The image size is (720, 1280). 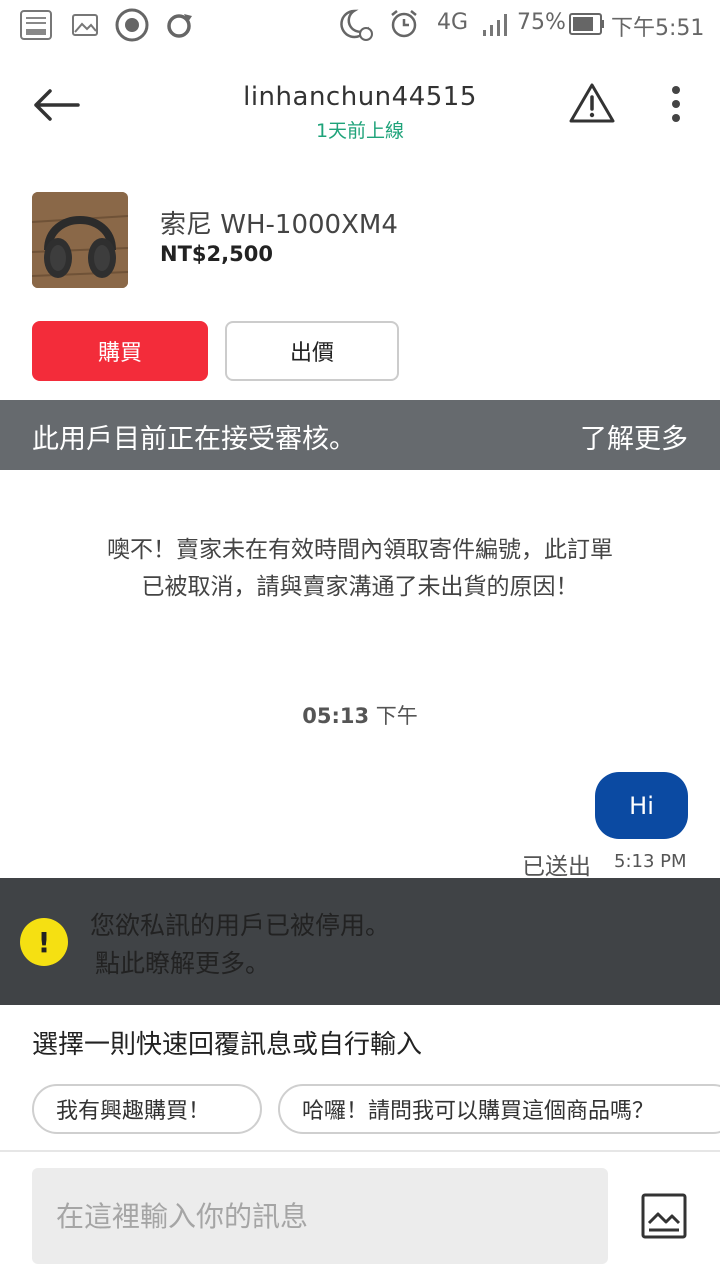 I want to click on user-disabled-learn-more: 點此瞭解更多。, so click(x=182, y=962).